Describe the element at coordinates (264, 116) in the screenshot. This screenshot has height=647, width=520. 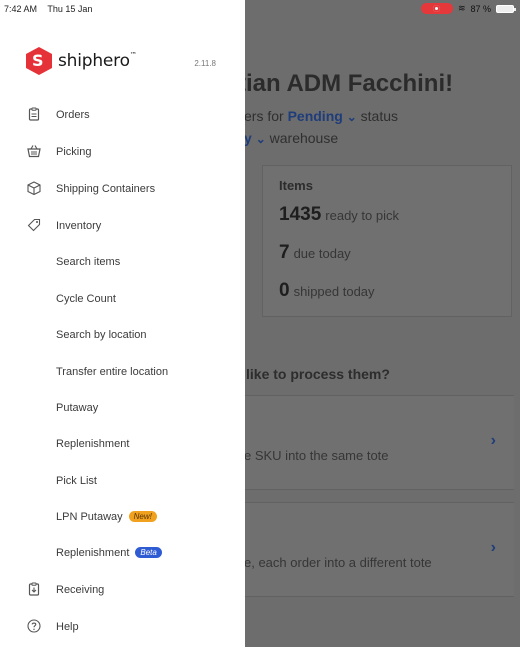
I see `filter-prefix: ers for` at that location.